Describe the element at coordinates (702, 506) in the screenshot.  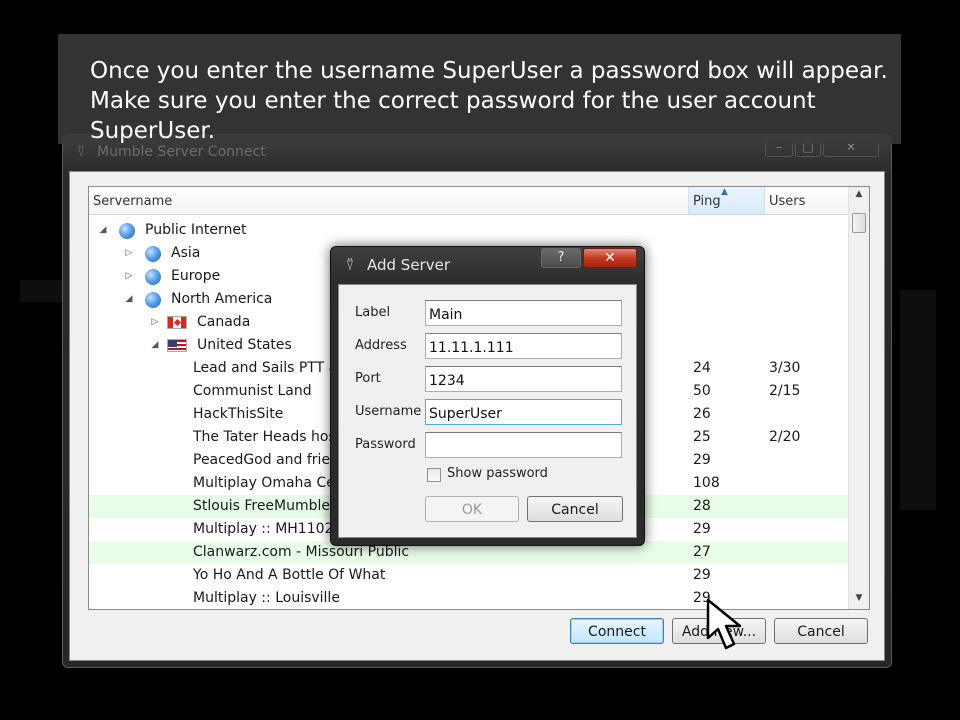
I see `server-ping: 28` at that location.